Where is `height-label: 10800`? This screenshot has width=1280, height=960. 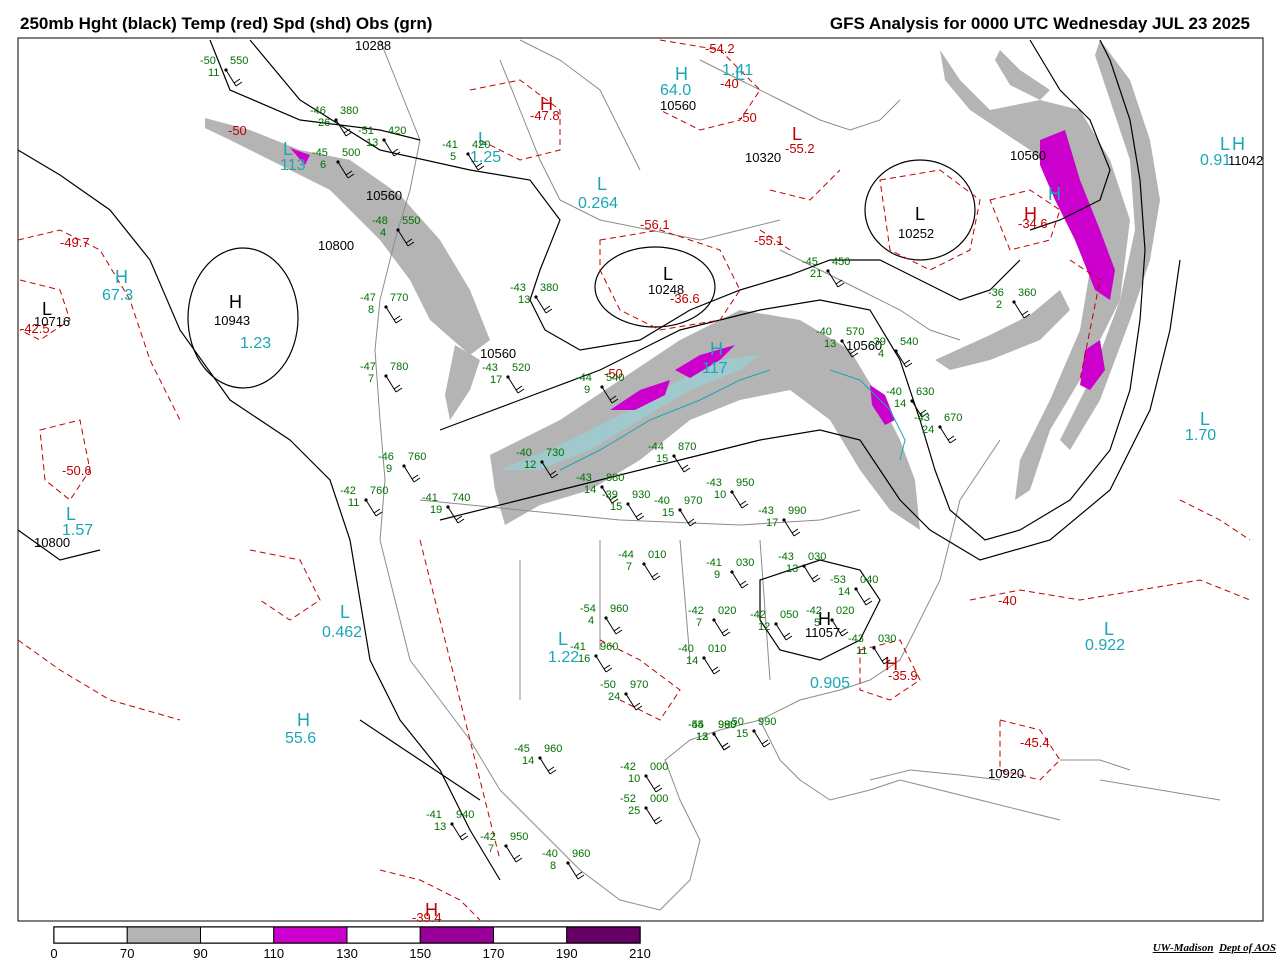 height-label: 10800 is located at coordinates (336, 245).